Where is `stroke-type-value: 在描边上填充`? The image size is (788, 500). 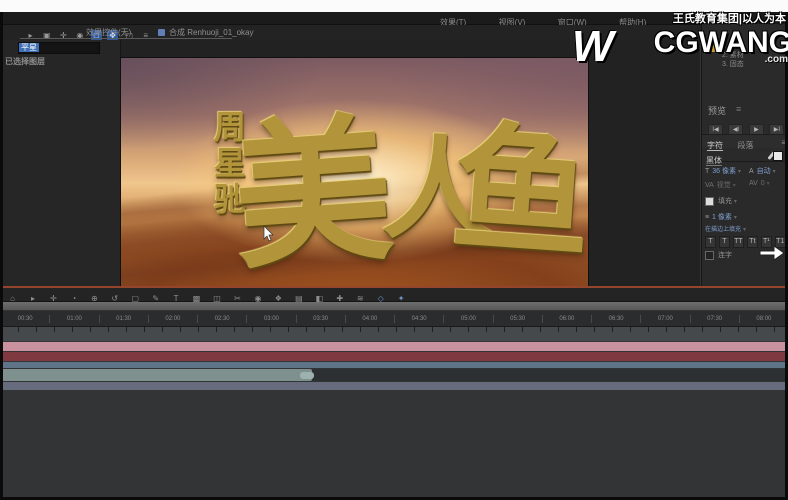 stroke-type-value: 在描边上填充 is located at coordinates (723, 230).